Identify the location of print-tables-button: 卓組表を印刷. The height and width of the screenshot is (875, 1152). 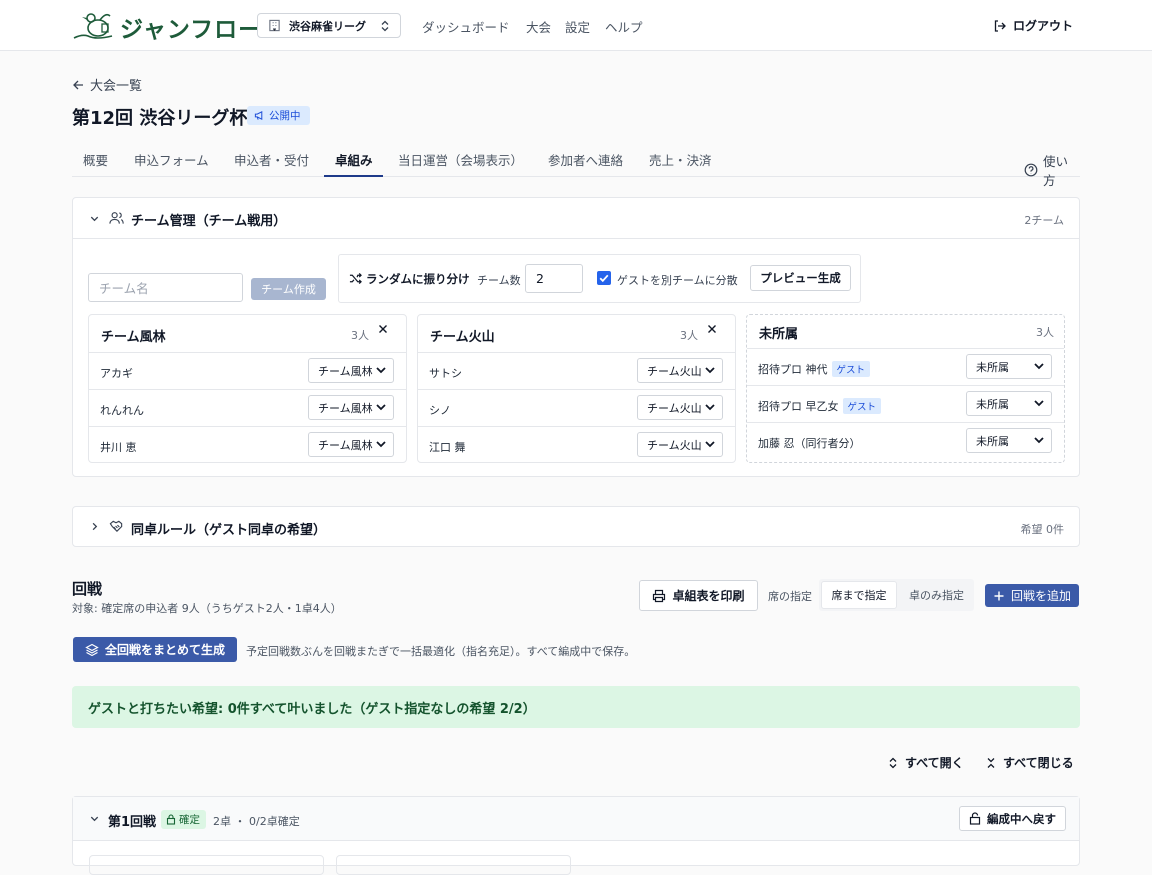
(698, 595).